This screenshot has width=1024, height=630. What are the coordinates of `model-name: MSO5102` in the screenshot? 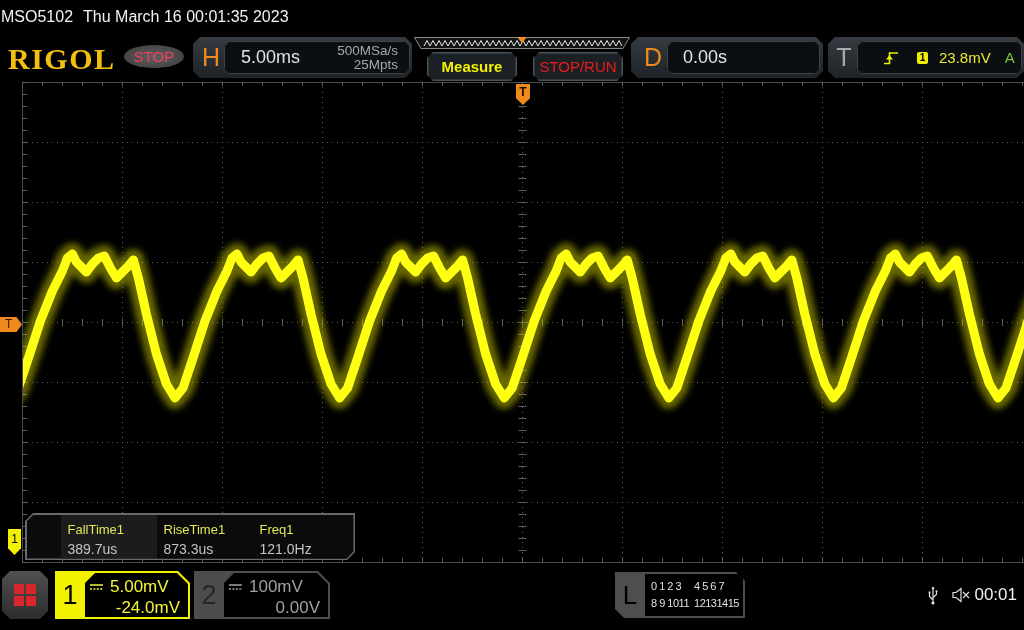 It's located at (37, 16).